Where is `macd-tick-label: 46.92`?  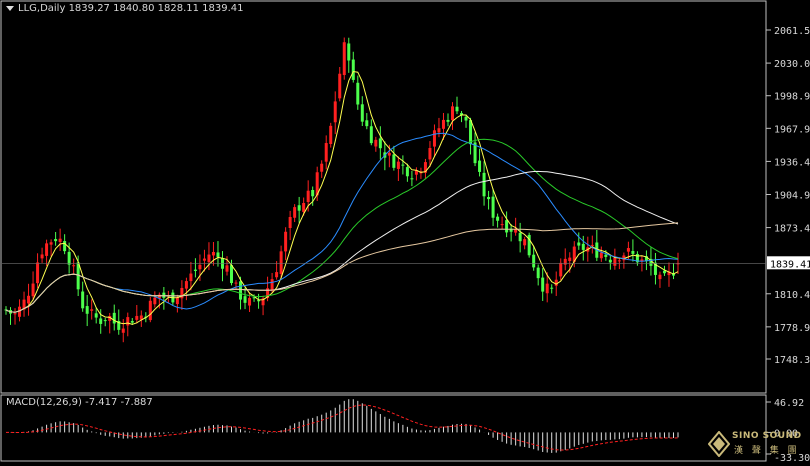 macd-tick-label: 46.92 is located at coordinates (789, 403).